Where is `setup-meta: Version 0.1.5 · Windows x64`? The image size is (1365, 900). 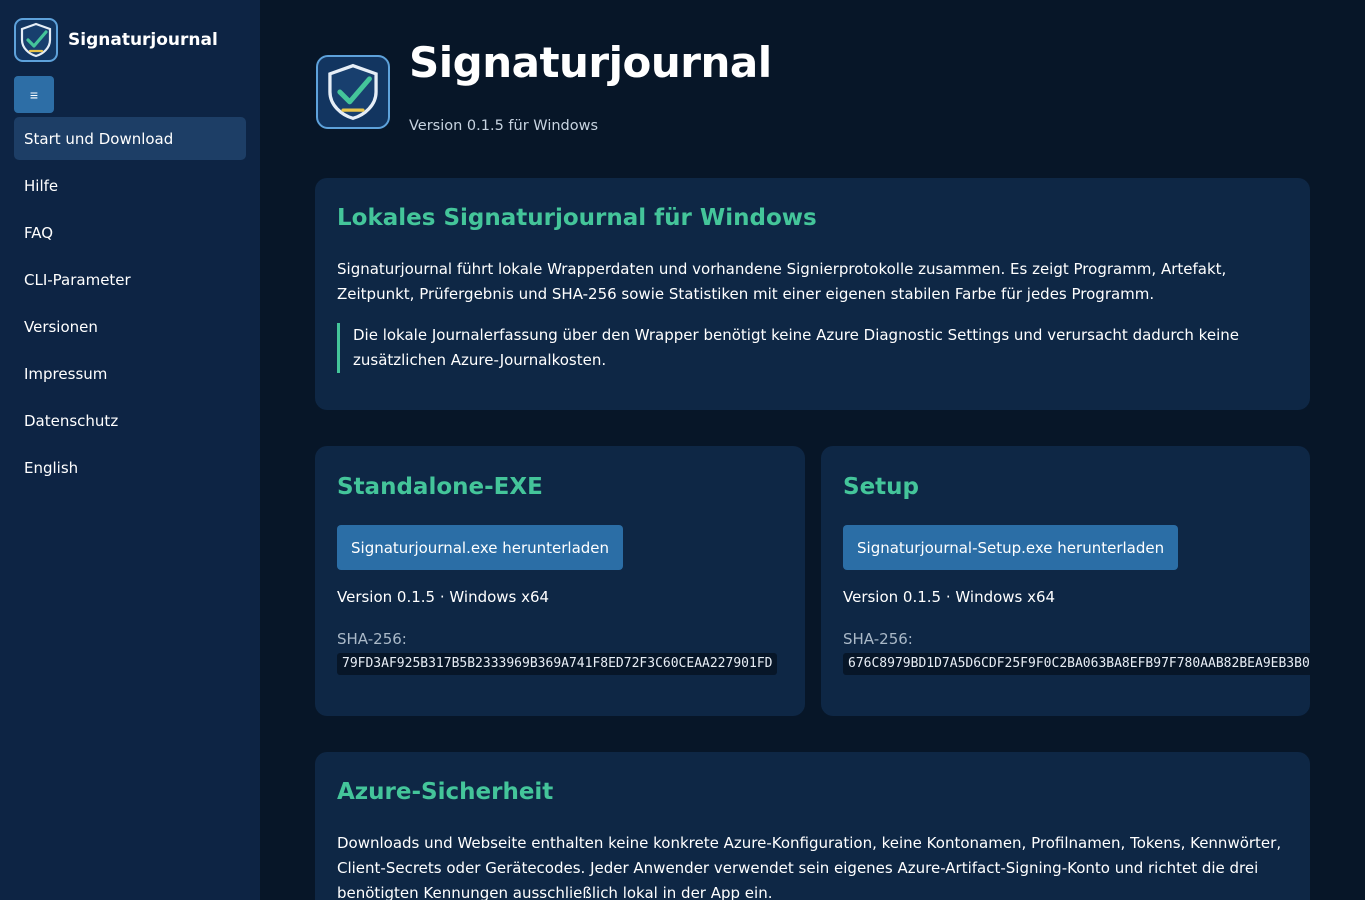
setup-meta: Version 0.1.5 · Windows x64 is located at coordinates (949, 597).